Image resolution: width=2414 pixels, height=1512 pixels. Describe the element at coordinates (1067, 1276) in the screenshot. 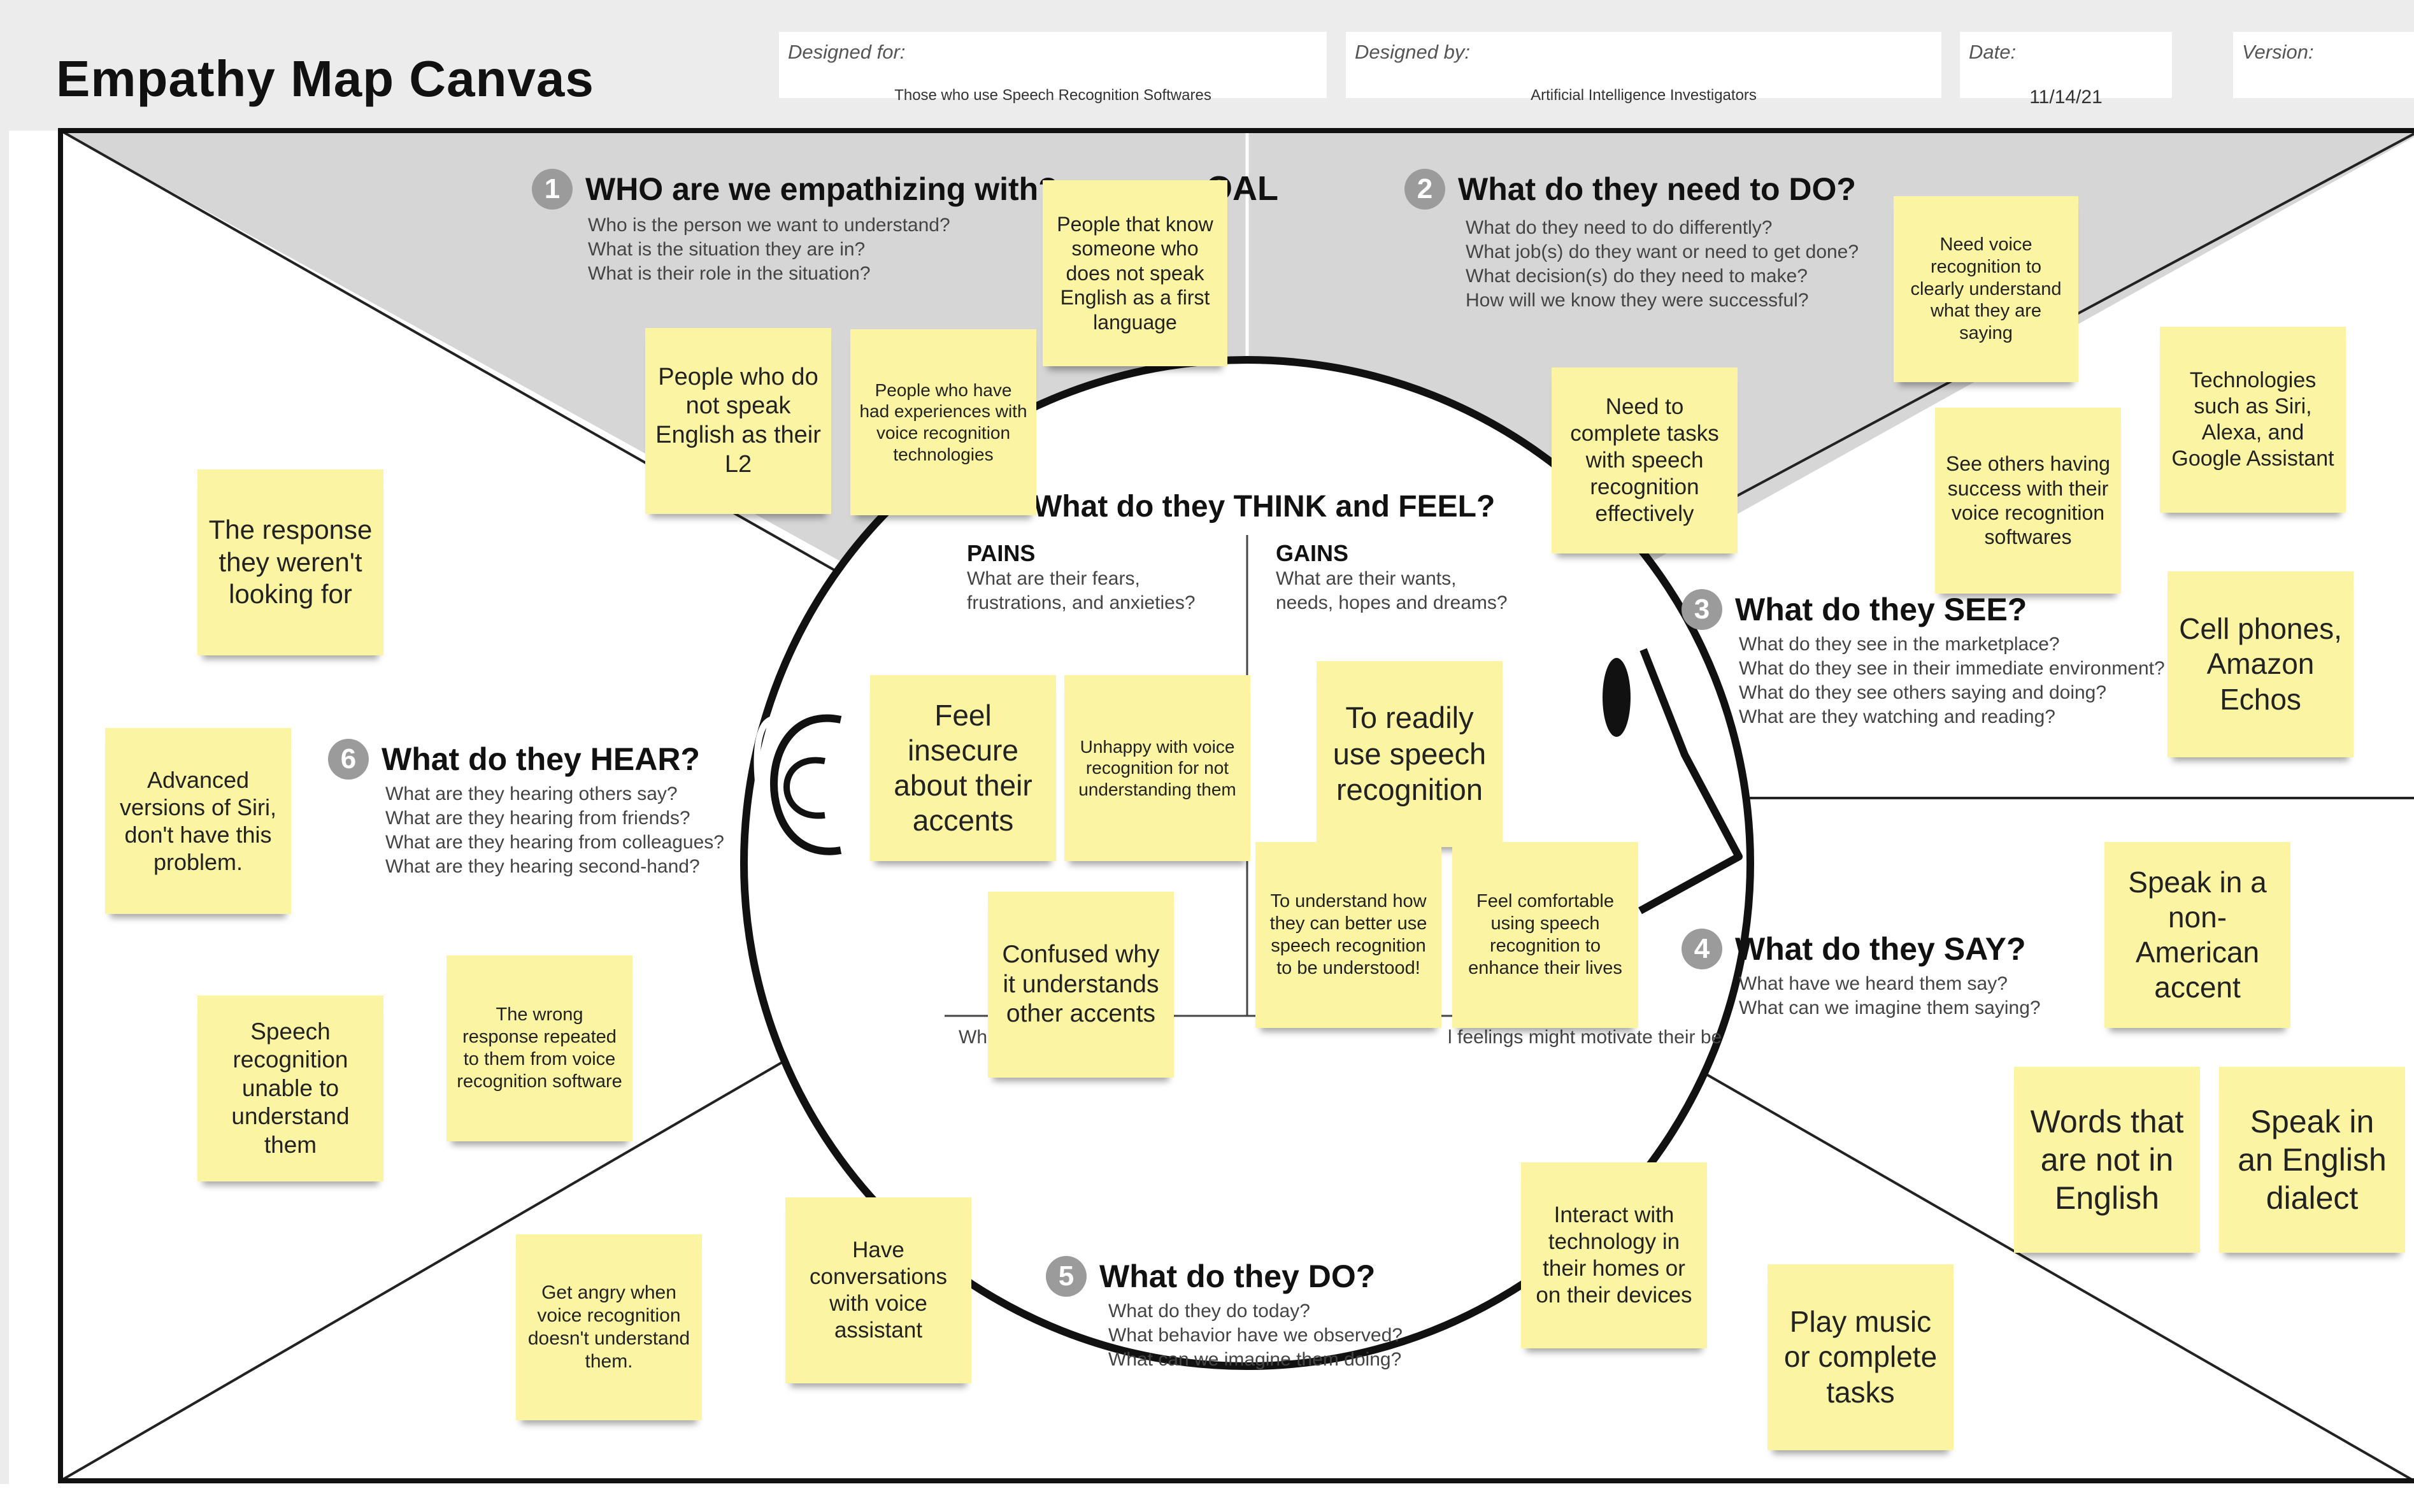

I see `section-number-5: 5` at that location.